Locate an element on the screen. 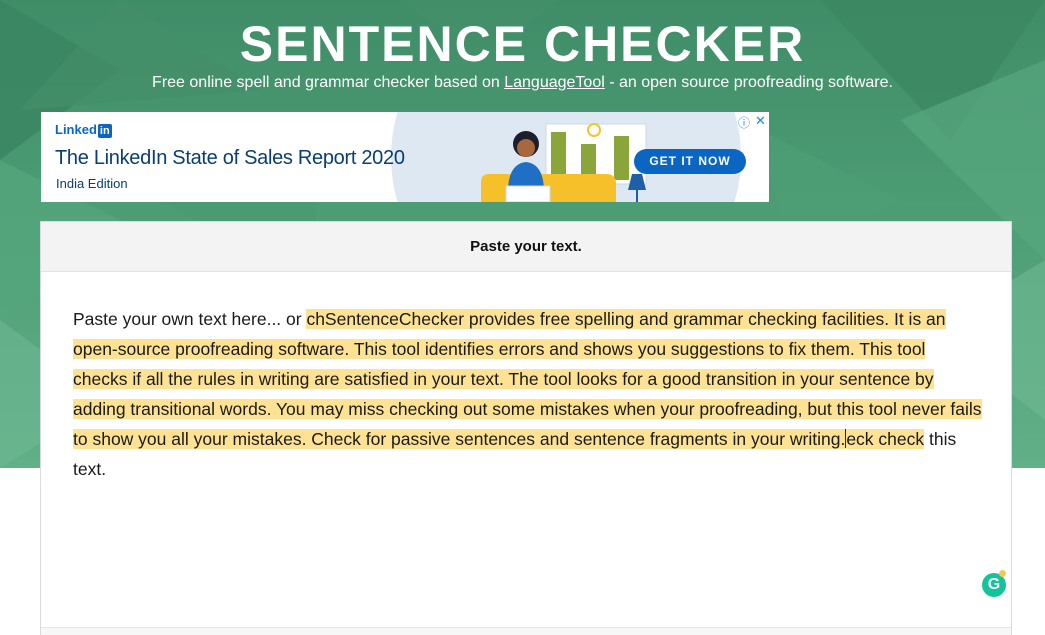  ad-illustration is located at coordinates (564, 162).